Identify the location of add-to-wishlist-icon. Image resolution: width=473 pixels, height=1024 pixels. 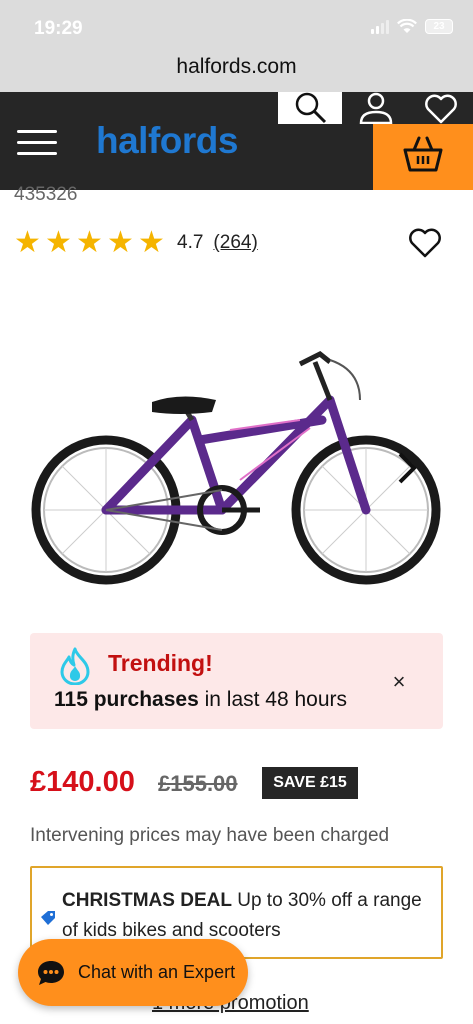
(425, 243).